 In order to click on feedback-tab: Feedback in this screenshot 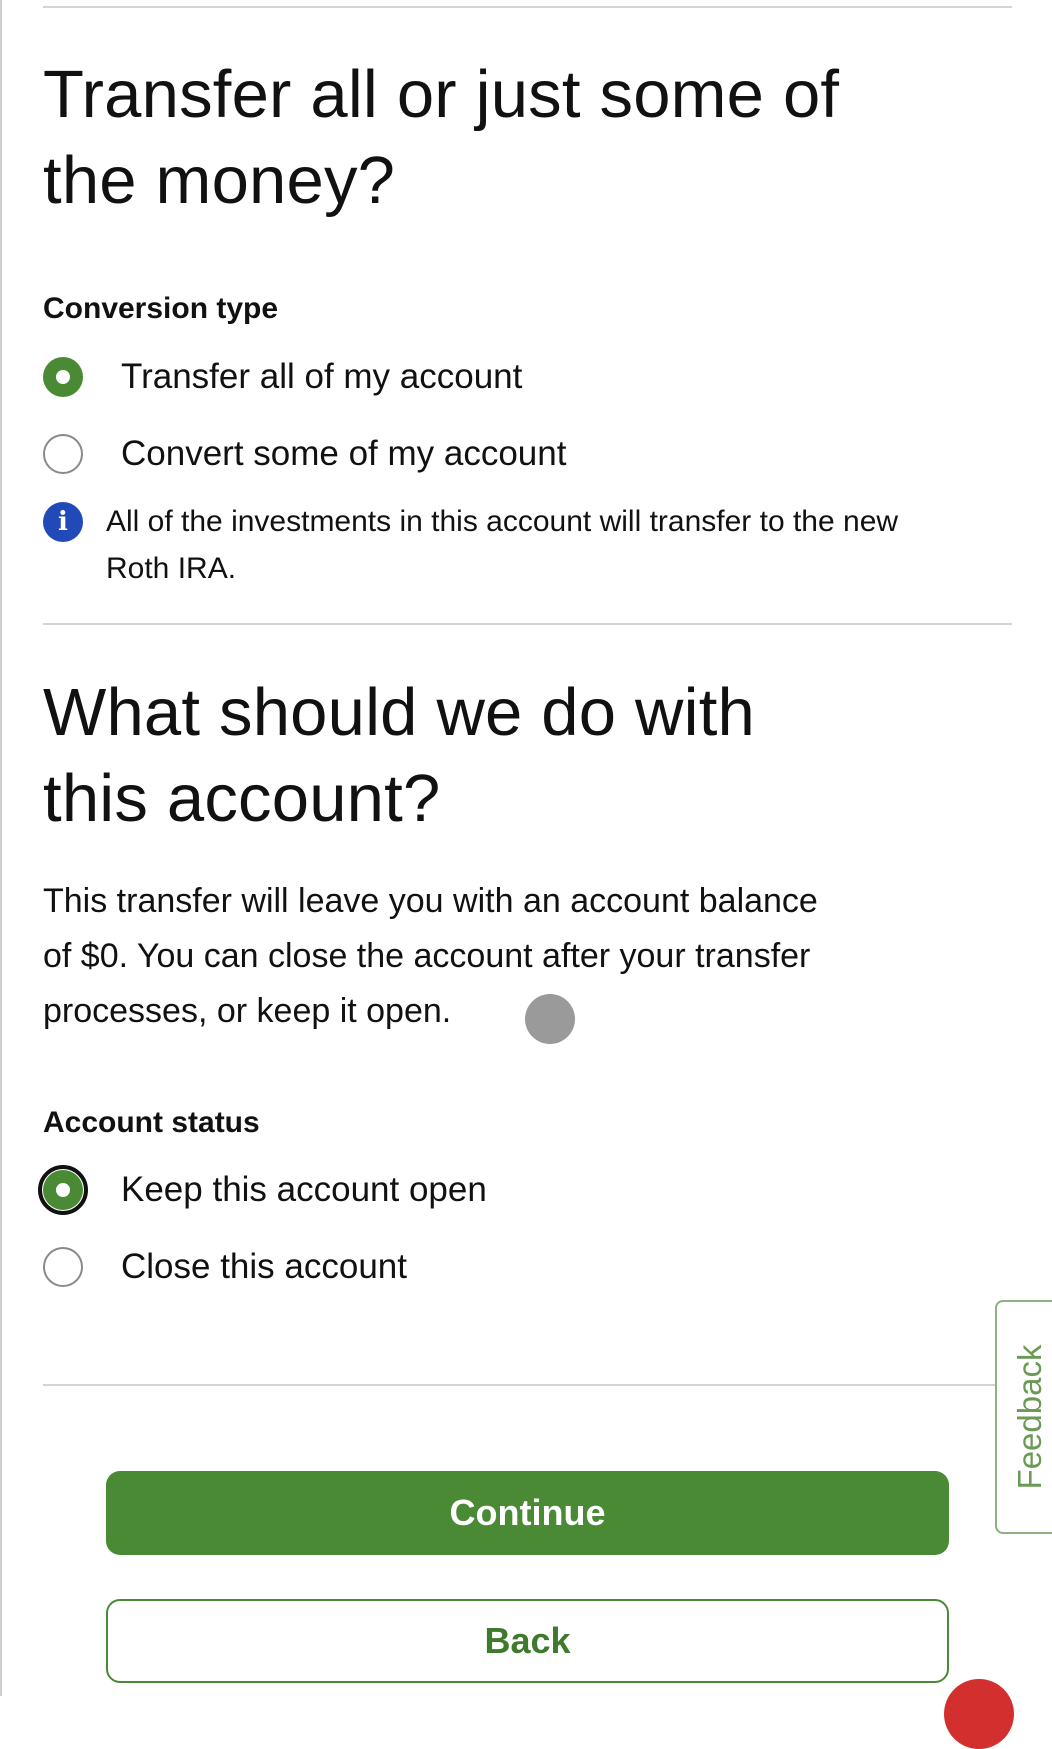, I will do `click(1023, 1417)`.